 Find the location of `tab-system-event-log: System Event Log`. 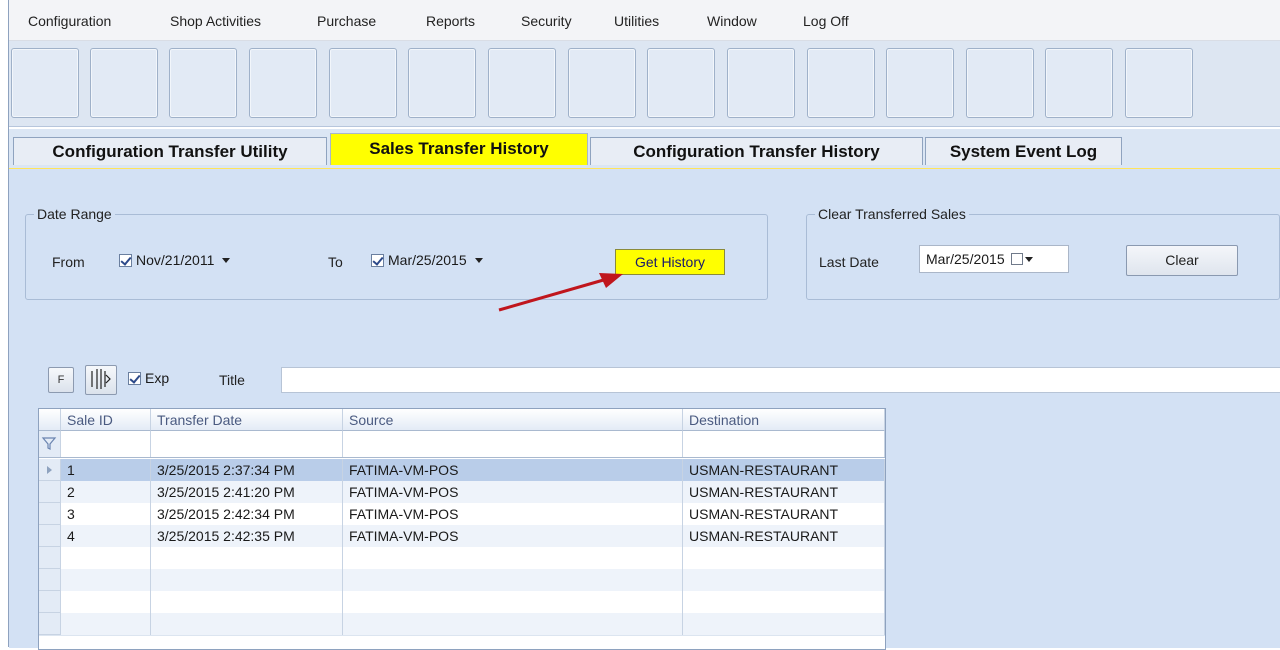

tab-system-event-log: System Event Log is located at coordinates (1023, 151).